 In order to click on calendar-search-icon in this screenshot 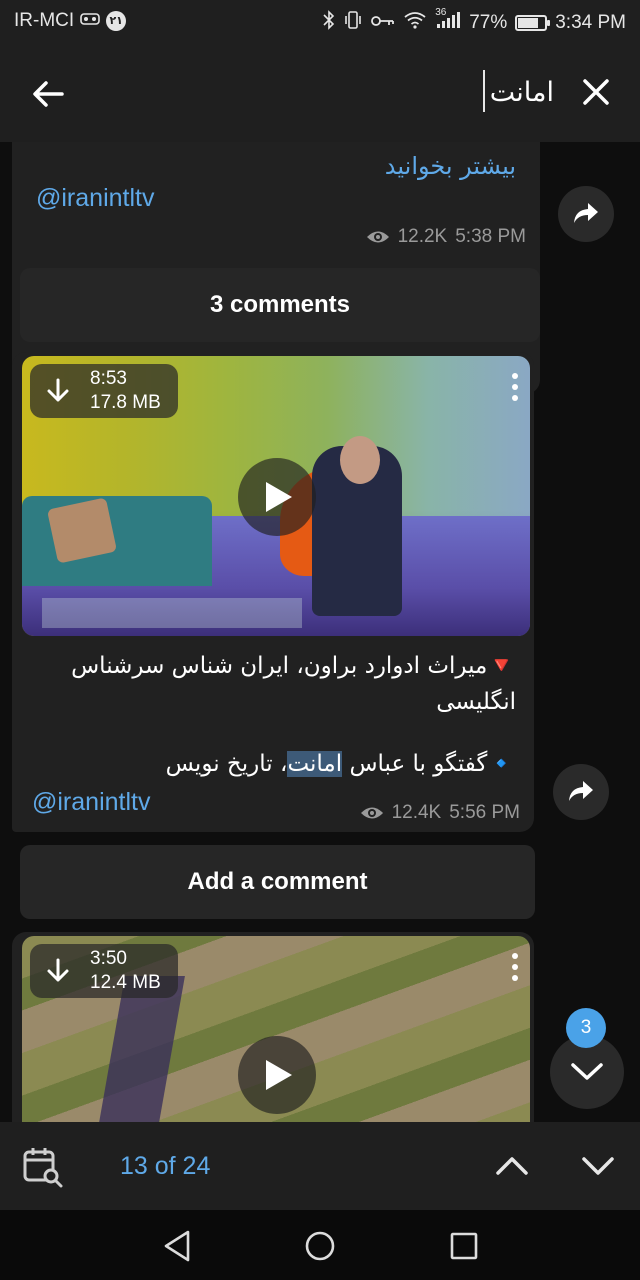, I will do `click(43, 1168)`.